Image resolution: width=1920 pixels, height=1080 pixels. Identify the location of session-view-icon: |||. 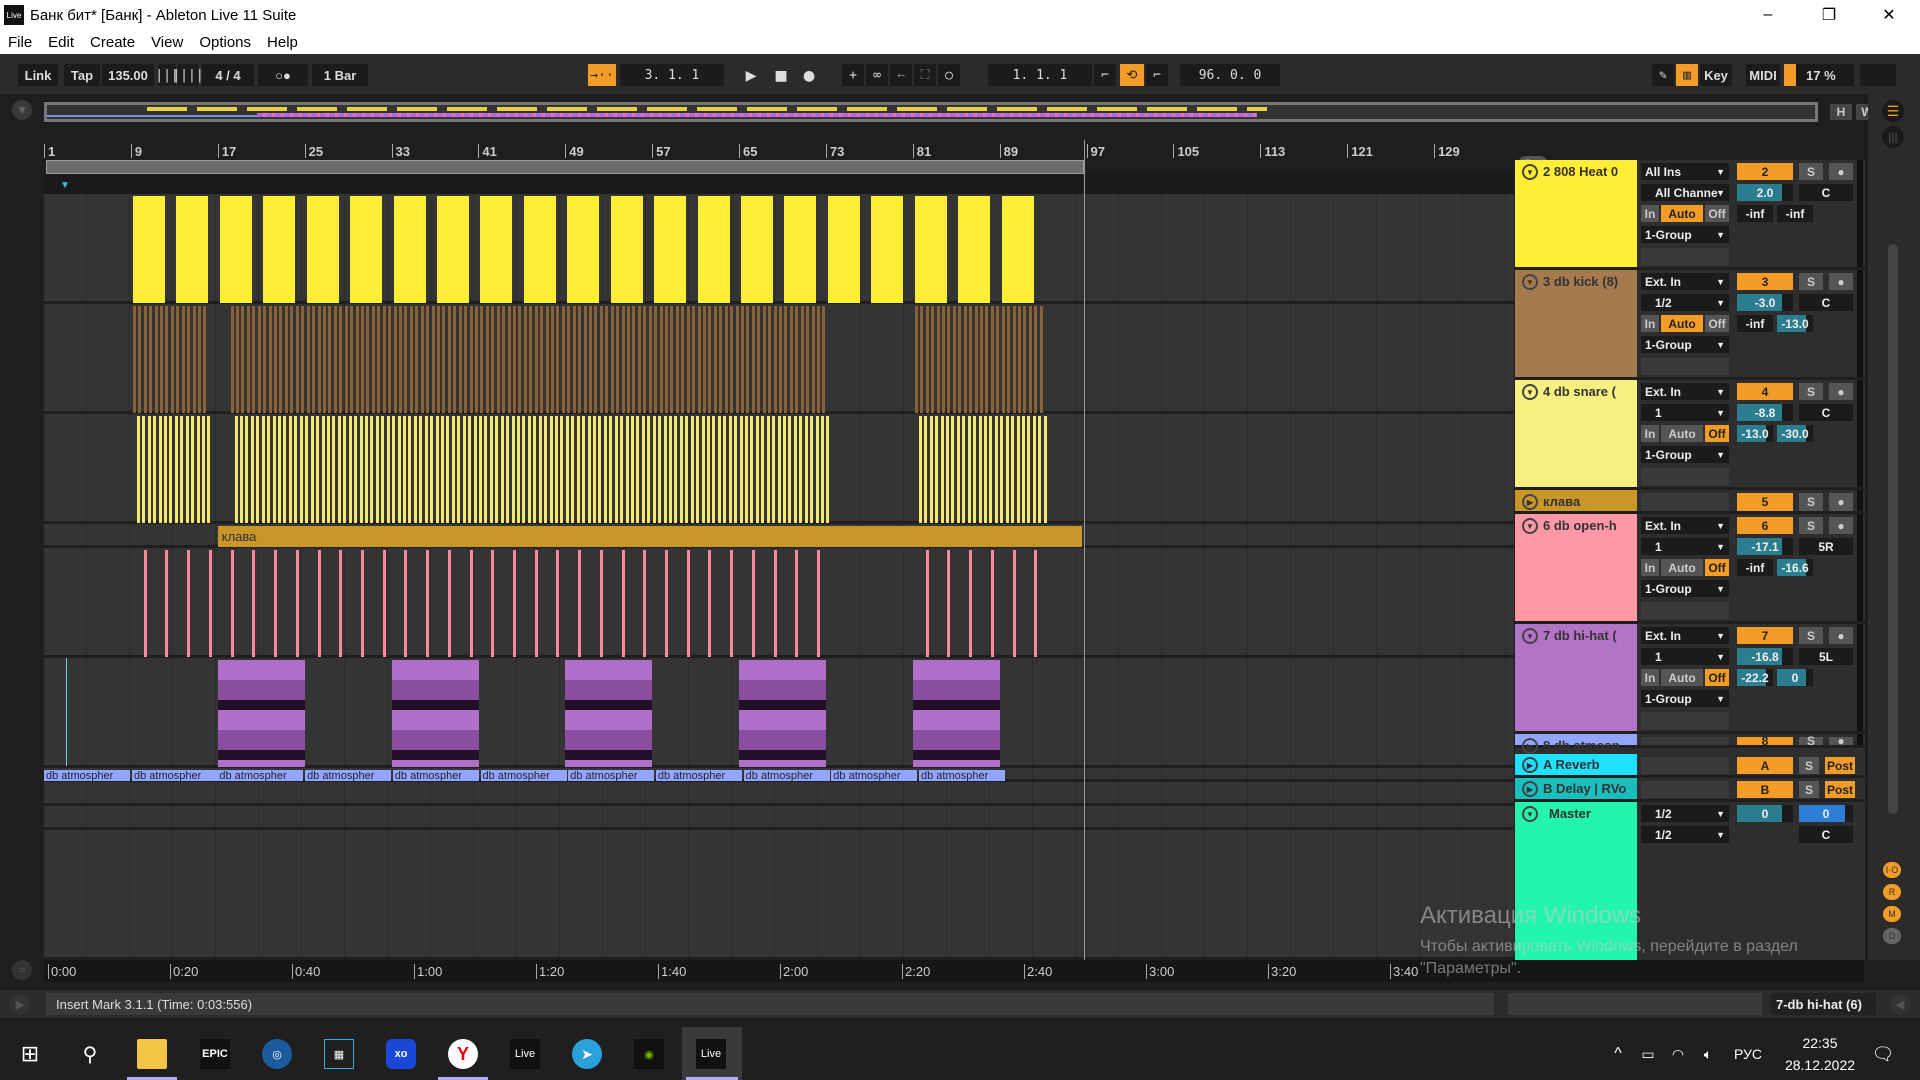
(1893, 137).